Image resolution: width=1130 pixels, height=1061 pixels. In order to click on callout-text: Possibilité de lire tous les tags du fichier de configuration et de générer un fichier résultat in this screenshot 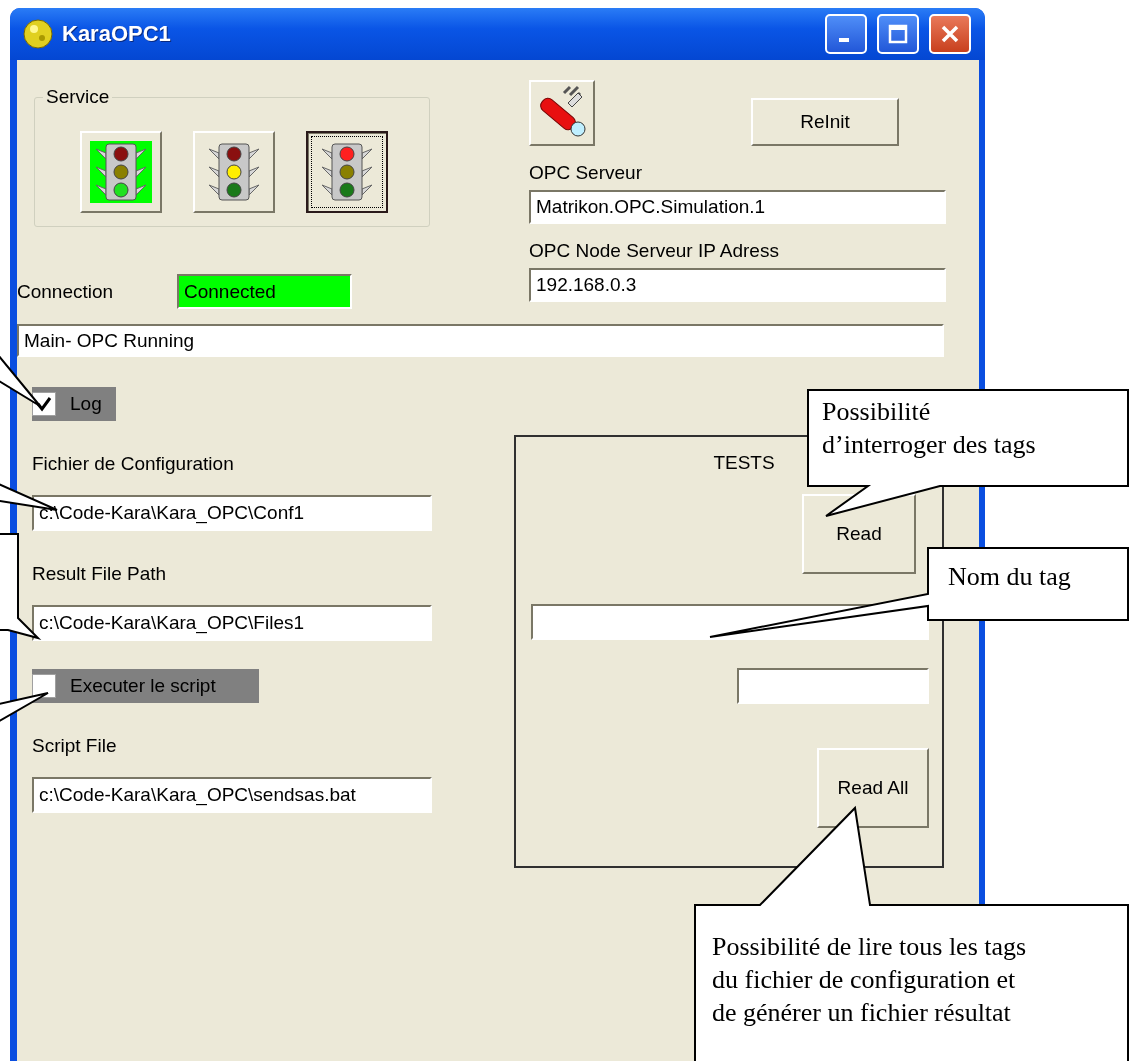, I will do `click(869, 980)`.